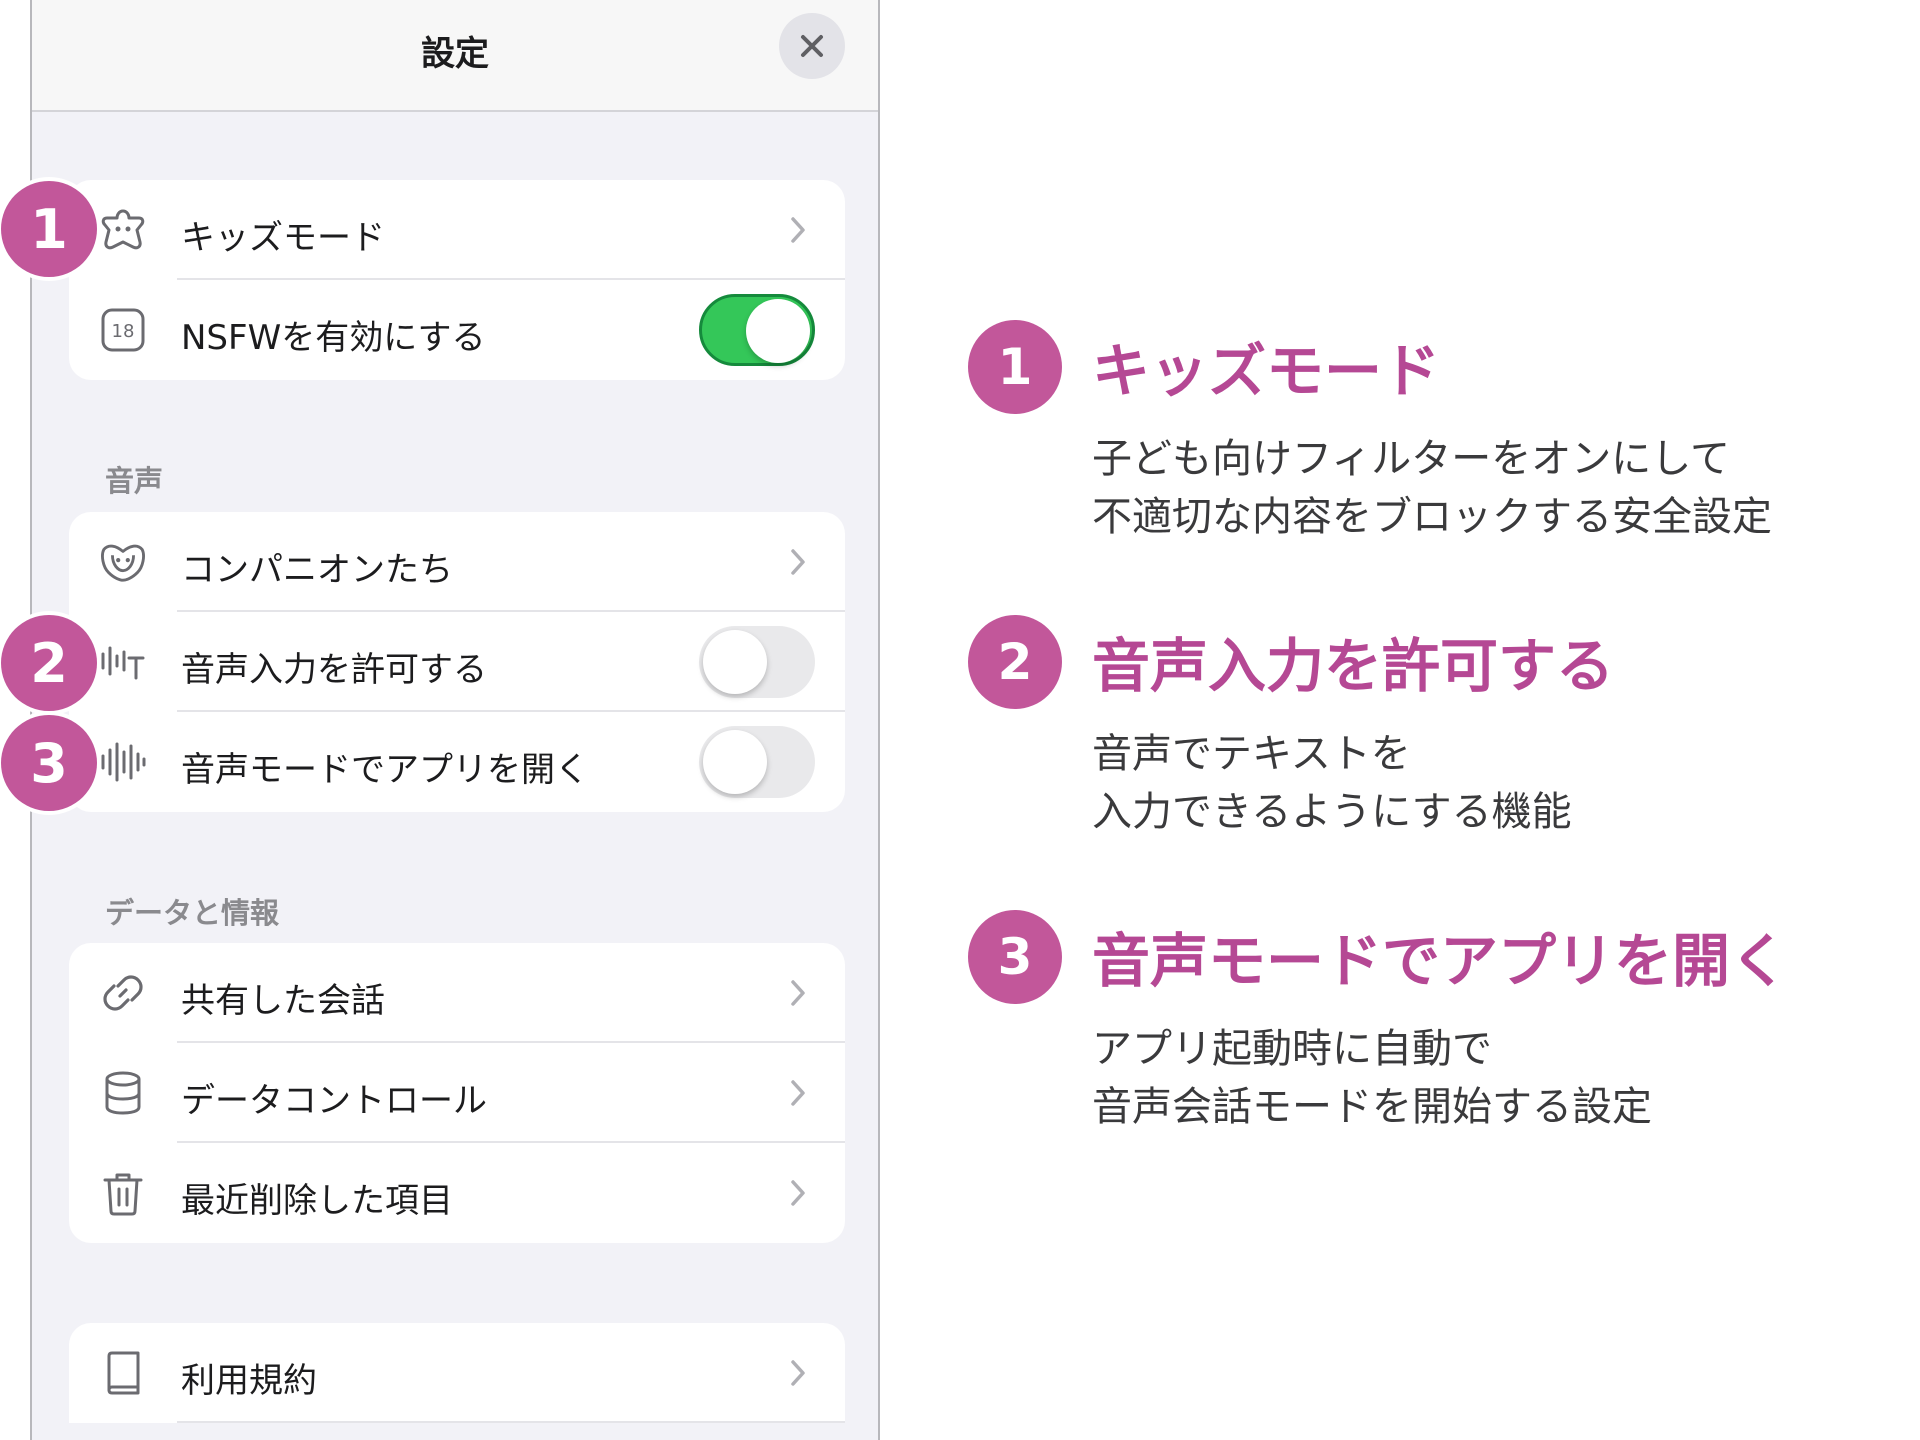  Describe the element at coordinates (1372, 1078) in the screenshot. I see `annotation-description: アプリ起動時に自動で 音声会話モードを開始する設定` at that location.